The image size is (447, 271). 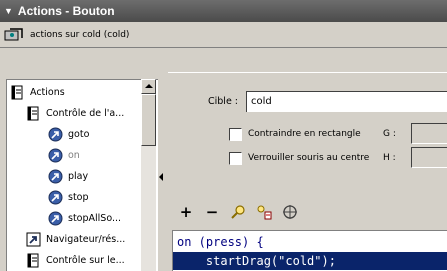 I want to click on g-field, so click(x=429, y=133).